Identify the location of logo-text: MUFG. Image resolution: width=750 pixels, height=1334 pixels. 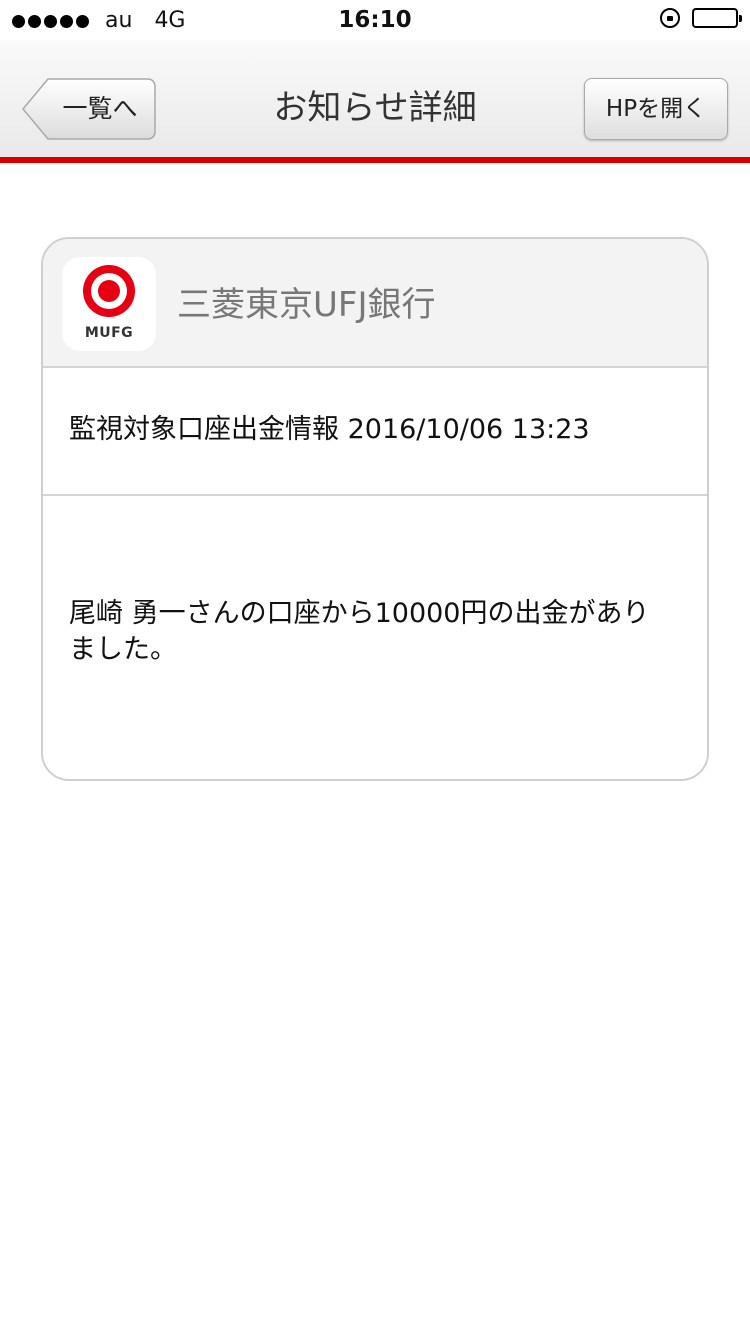
(109, 333).